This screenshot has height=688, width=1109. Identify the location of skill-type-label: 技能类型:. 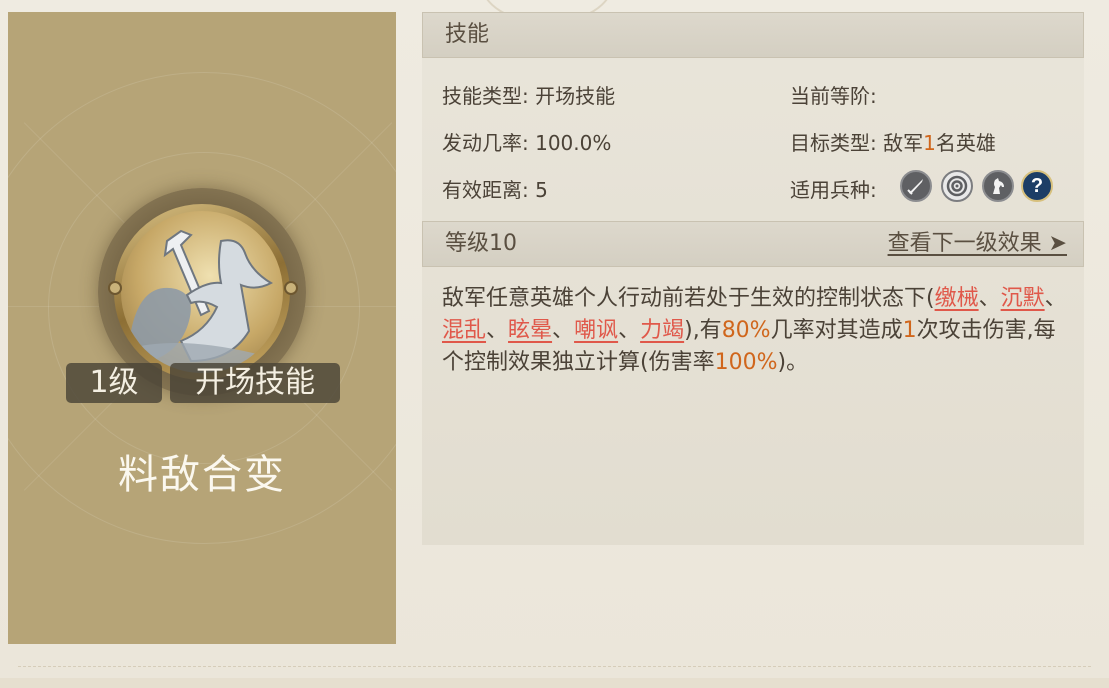
(485, 96).